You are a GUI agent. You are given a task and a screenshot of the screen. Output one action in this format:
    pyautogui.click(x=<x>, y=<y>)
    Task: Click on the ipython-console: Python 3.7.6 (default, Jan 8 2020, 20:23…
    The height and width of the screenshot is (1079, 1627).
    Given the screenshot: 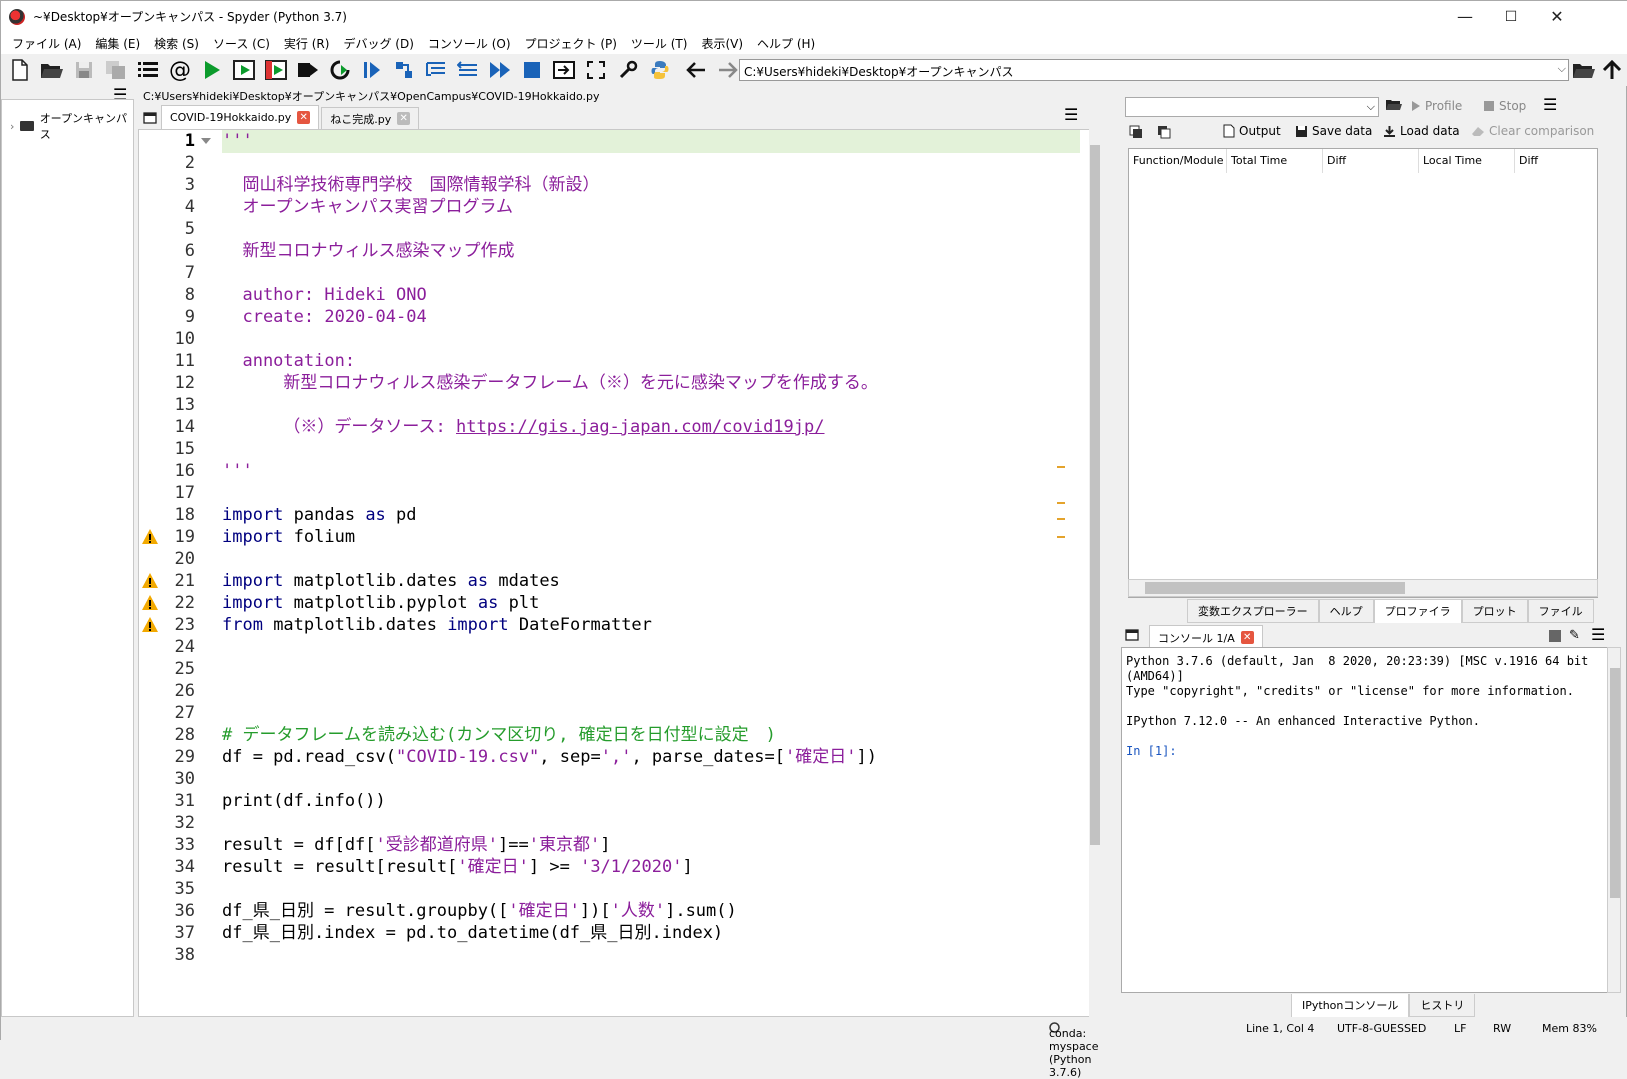 What is the action you would take?
    pyautogui.click(x=1364, y=820)
    